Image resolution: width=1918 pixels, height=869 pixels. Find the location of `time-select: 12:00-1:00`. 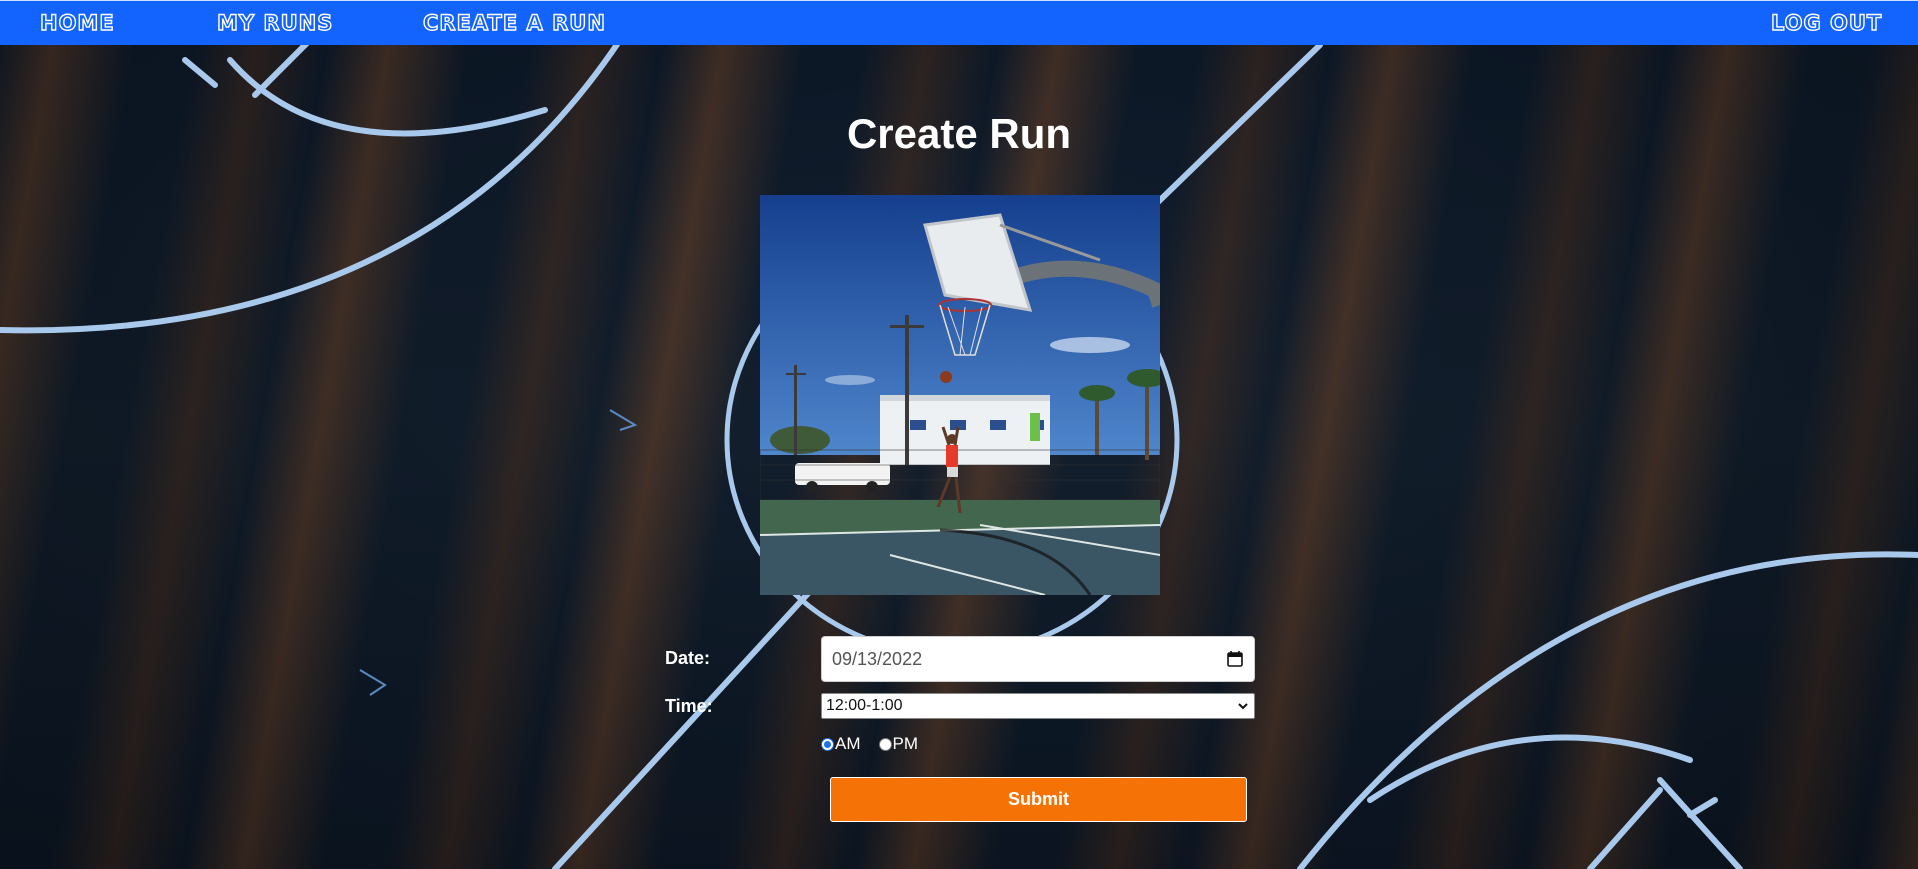

time-select: 12:00-1:00 is located at coordinates (1038, 706).